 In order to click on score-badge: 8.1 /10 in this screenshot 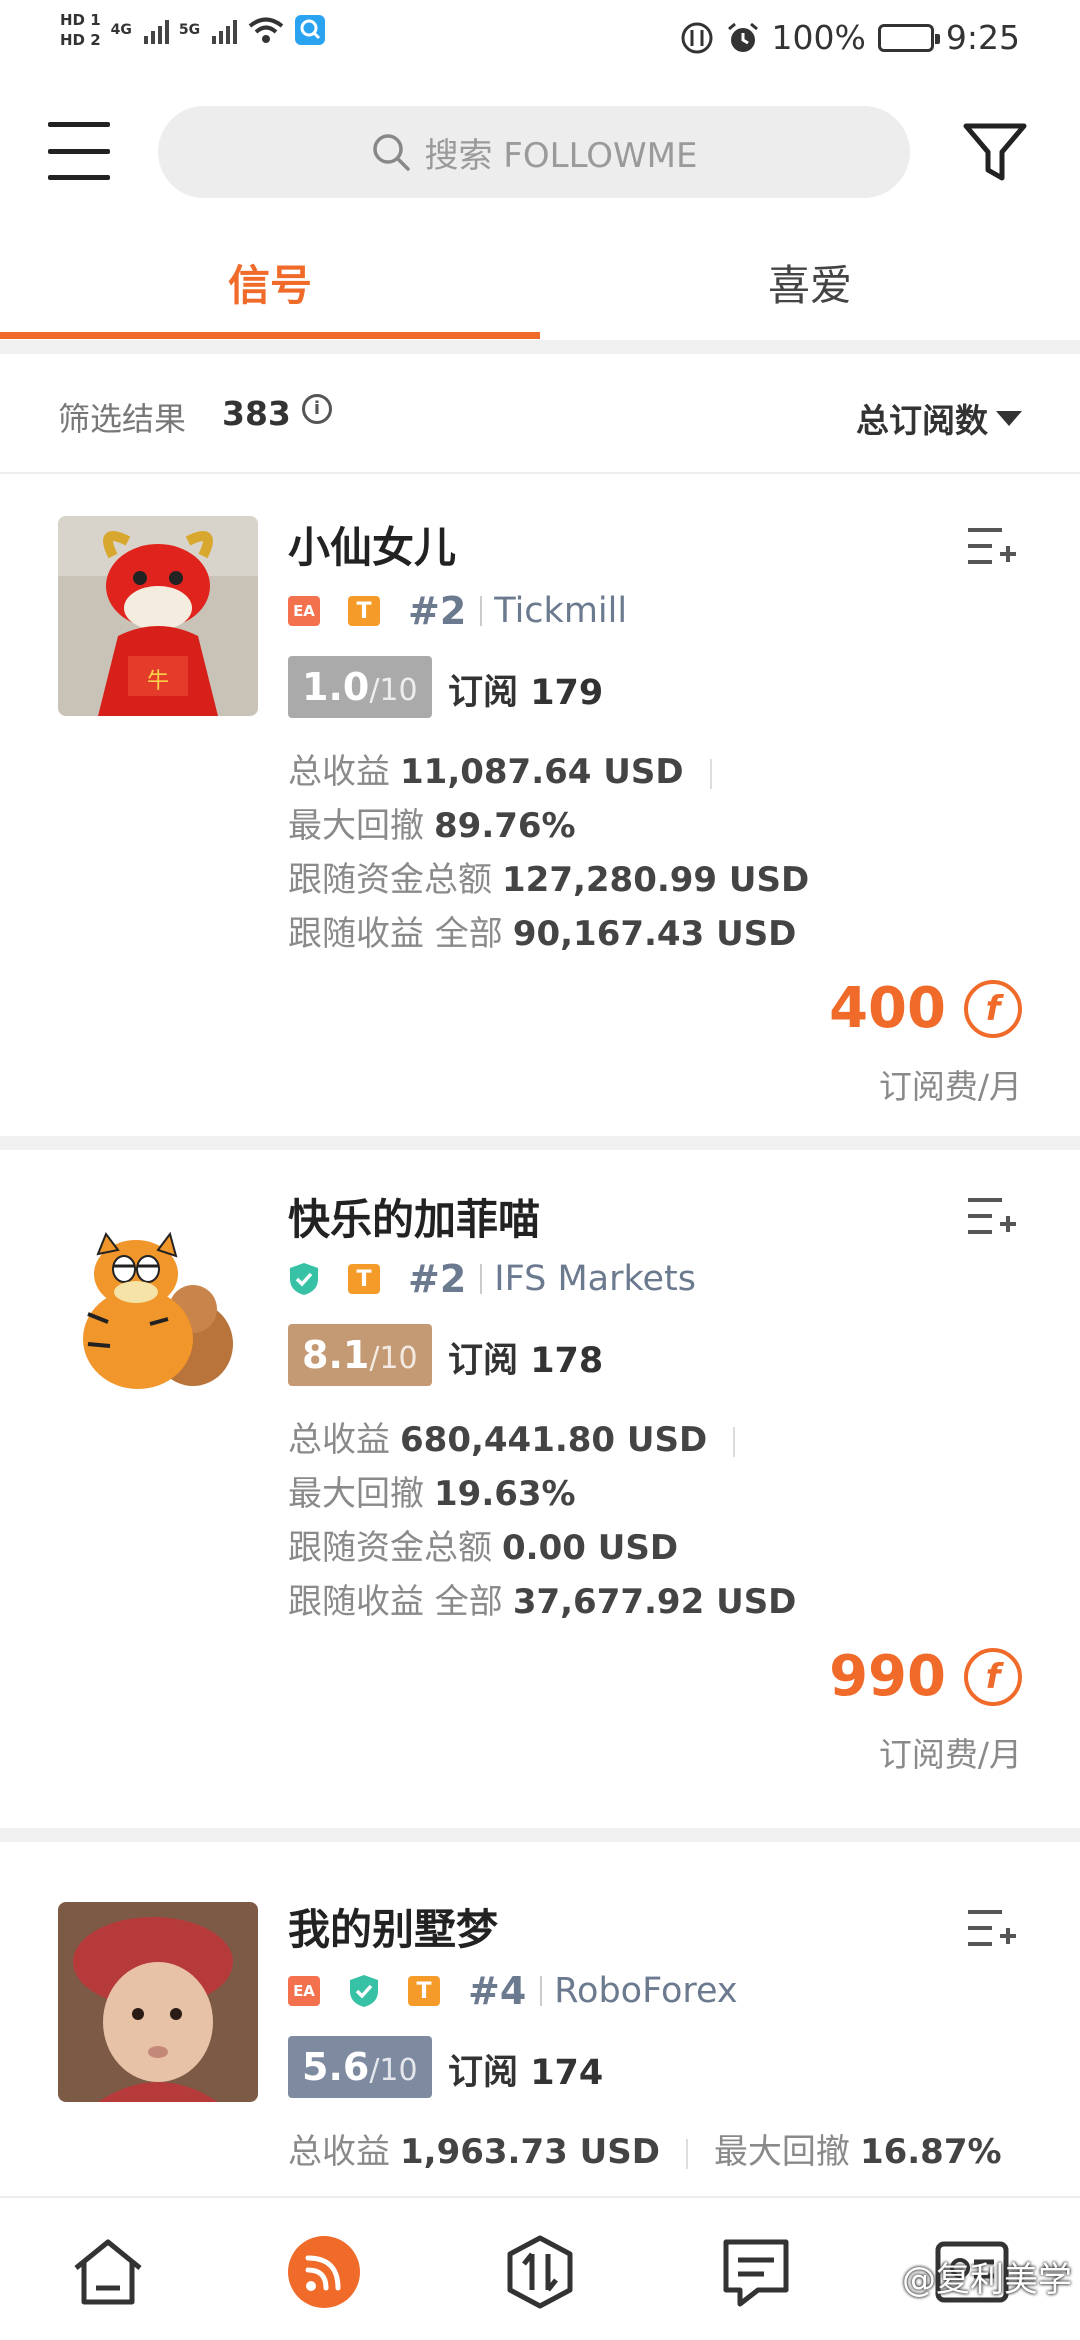, I will do `click(360, 1355)`.